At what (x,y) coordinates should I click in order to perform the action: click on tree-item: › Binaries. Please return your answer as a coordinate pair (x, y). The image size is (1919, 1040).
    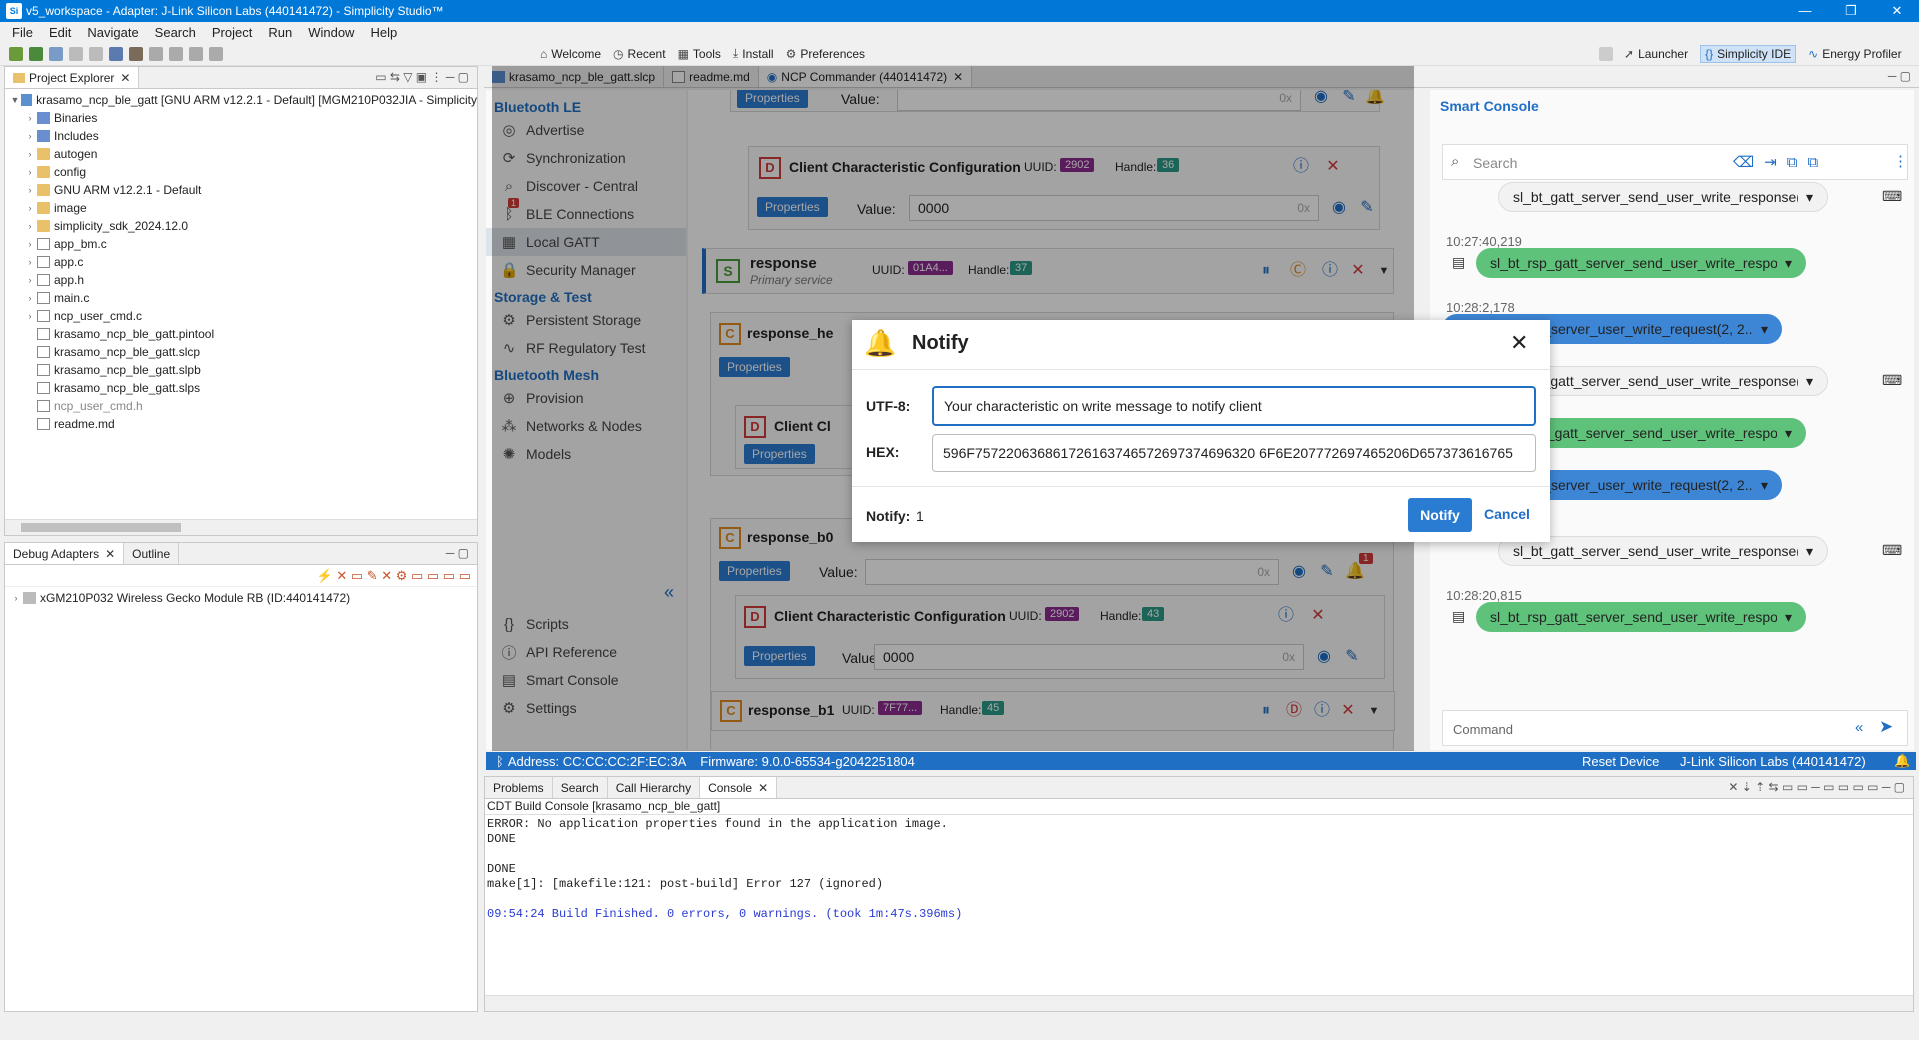
    Looking at the image, I should click on (243, 118).